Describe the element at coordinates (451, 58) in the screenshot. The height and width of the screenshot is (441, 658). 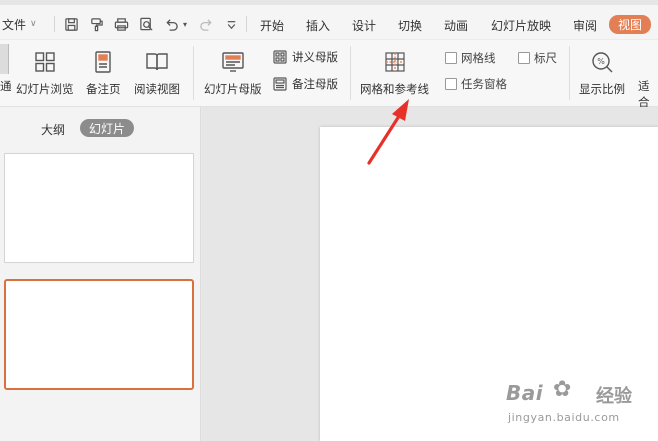
I see `gridlines-checkbox-box` at that location.